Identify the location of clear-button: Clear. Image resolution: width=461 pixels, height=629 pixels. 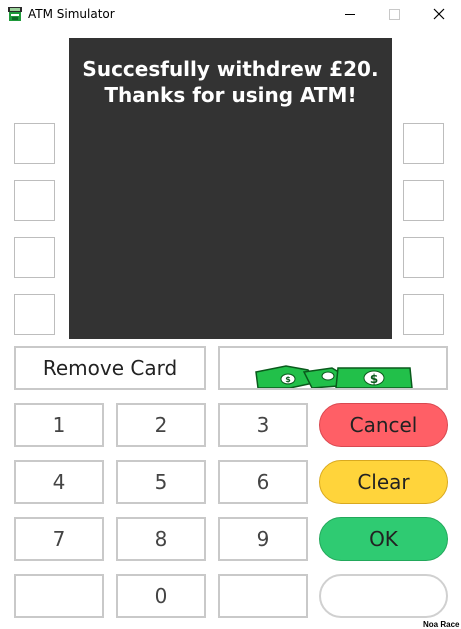
(383, 482).